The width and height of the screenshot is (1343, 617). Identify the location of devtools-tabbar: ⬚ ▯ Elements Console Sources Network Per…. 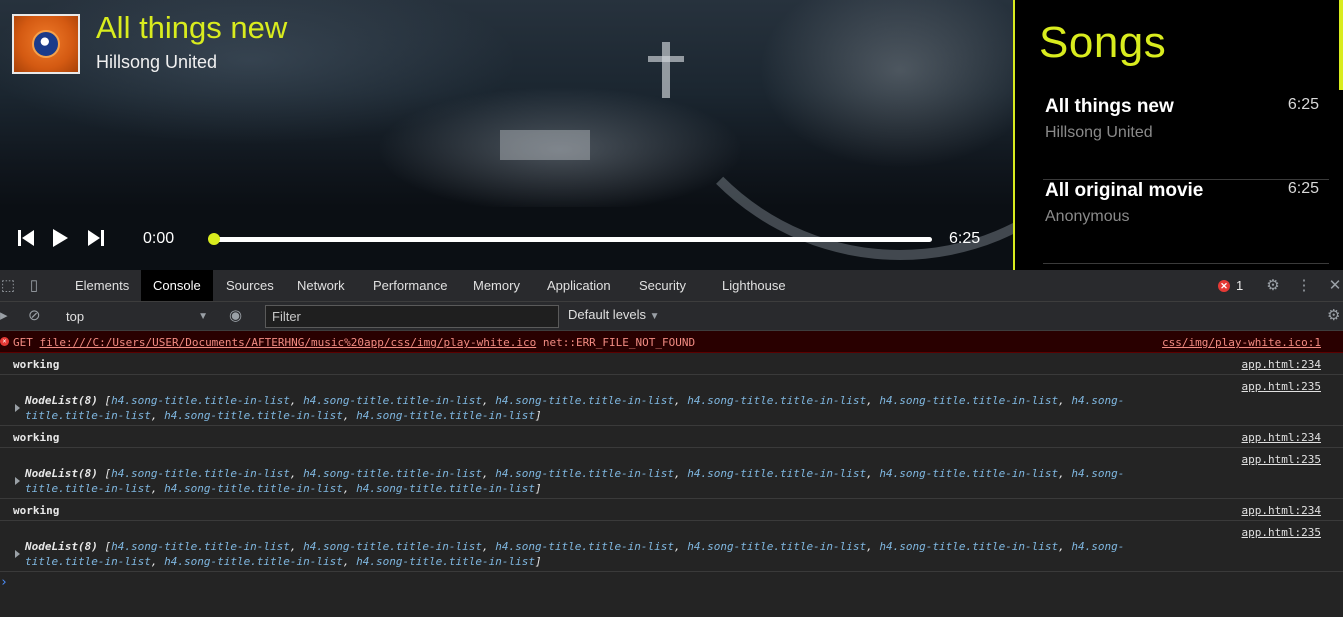
(671, 286).